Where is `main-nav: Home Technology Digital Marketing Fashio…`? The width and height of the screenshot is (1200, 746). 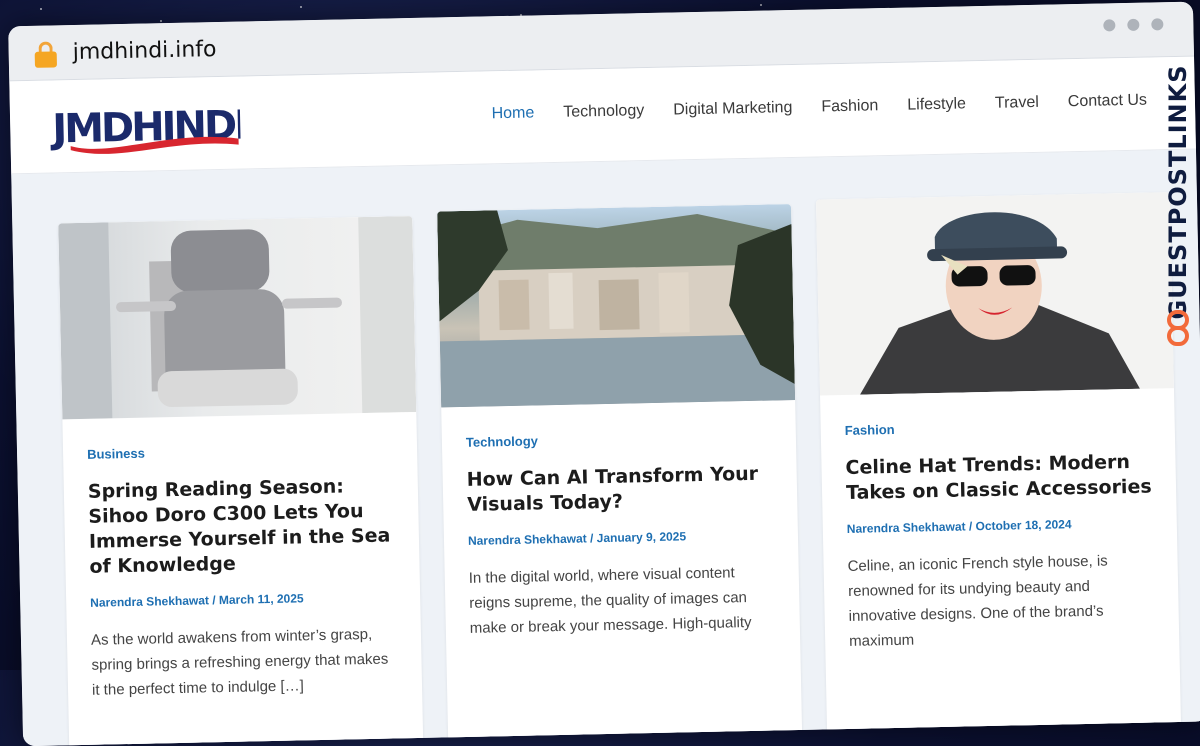 main-nav: Home Technology Digital Marketing Fashio… is located at coordinates (819, 108).